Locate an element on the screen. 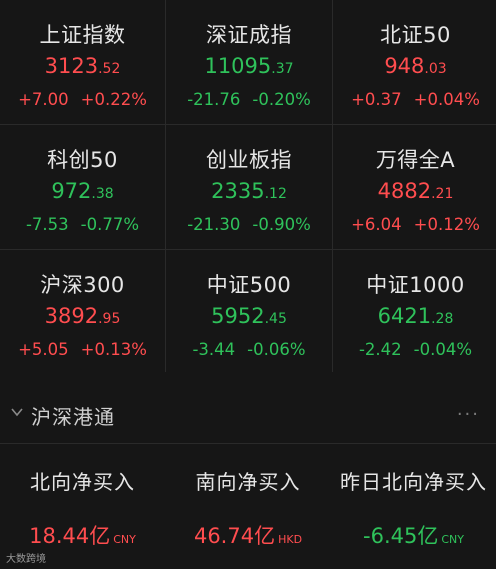  index-price: 3892.95 is located at coordinates (82, 316).